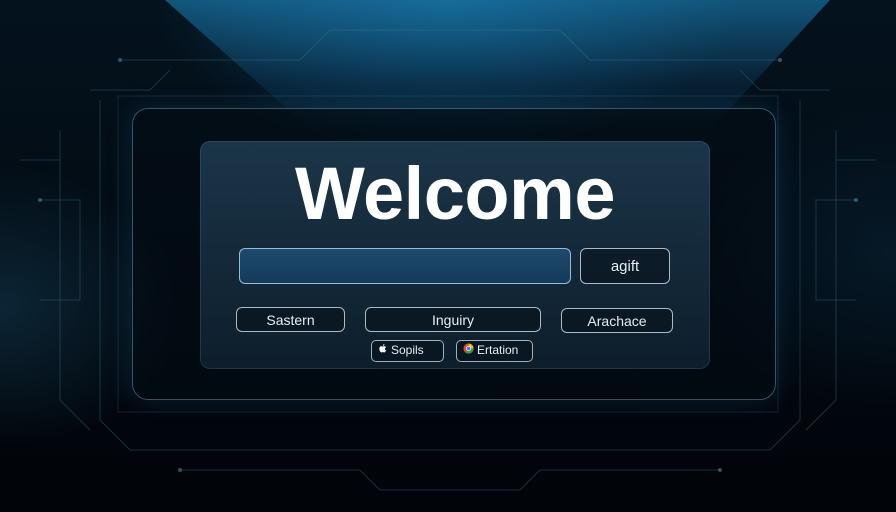  I want to click on welcome-title: Welcome, so click(455, 193).